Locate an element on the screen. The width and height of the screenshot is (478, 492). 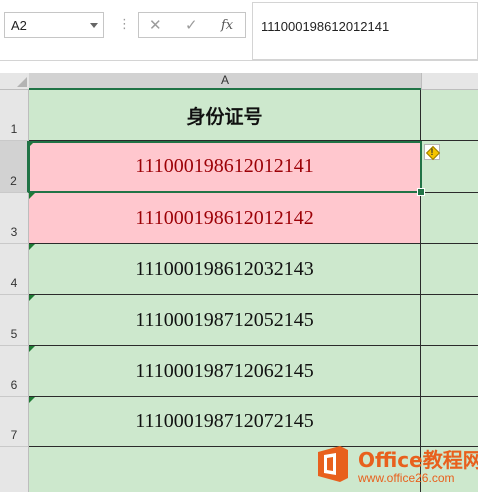
cell-b4 is located at coordinates (449, 269).